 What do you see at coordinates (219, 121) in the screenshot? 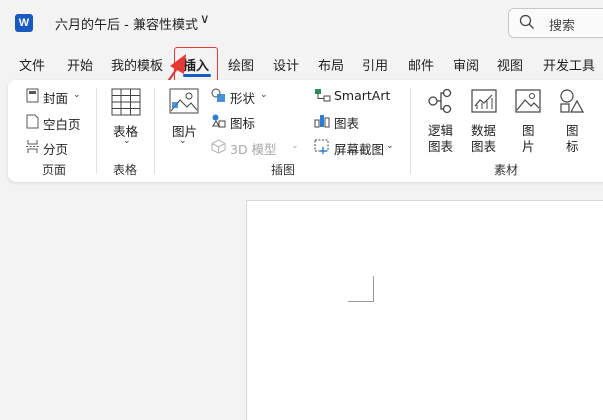
I see `icons-icon` at bounding box center [219, 121].